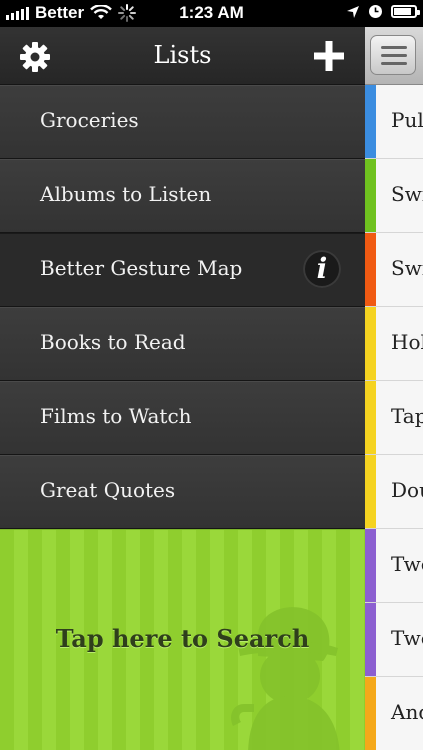 This screenshot has height=750, width=423. What do you see at coordinates (89, 120) in the screenshot?
I see `list-item-label: Groceries` at bounding box center [89, 120].